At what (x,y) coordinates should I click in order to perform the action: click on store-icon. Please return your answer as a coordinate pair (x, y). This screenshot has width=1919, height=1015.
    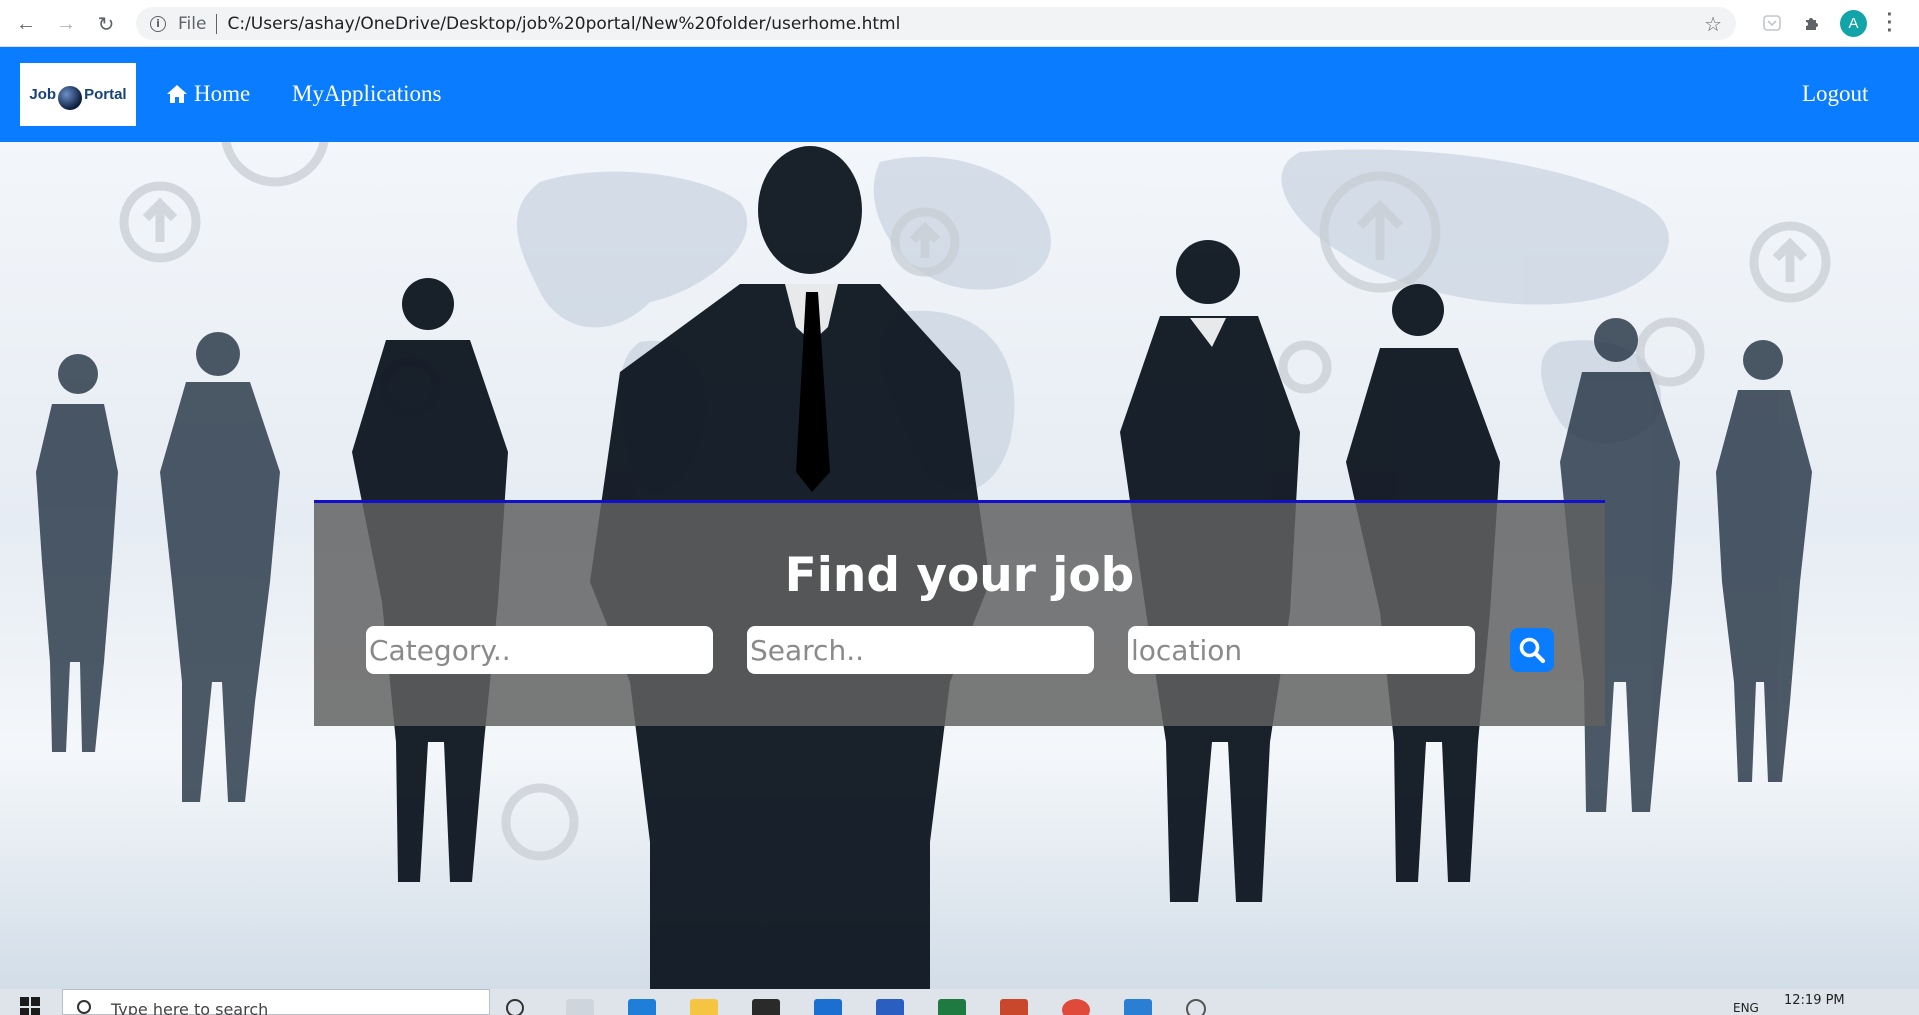
    Looking at the image, I should click on (766, 1007).